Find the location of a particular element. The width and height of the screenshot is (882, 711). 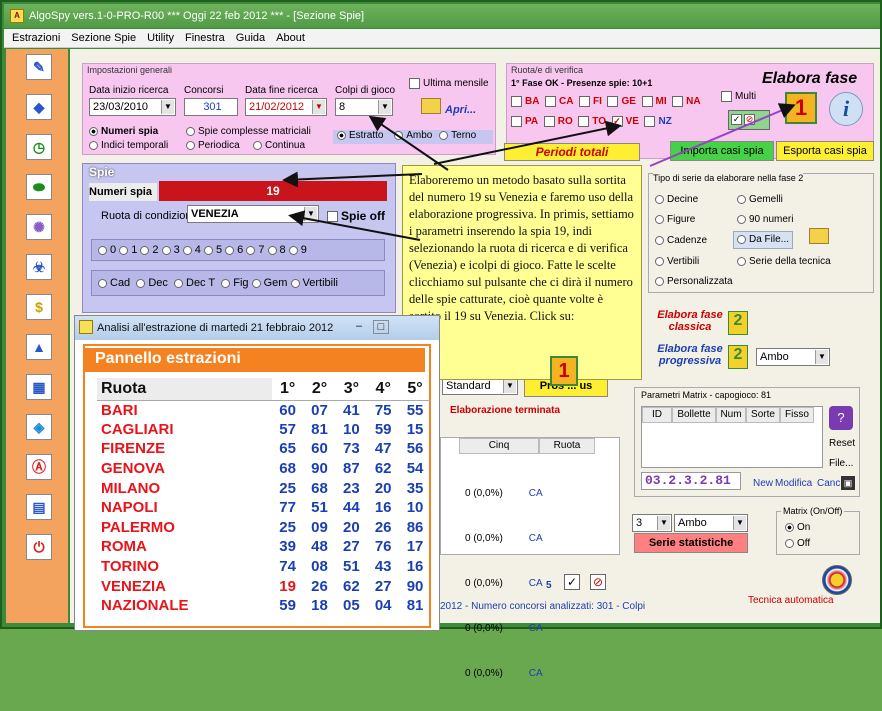

ruota-condizione-select: VENEZIA ▼ is located at coordinates (253, 214).